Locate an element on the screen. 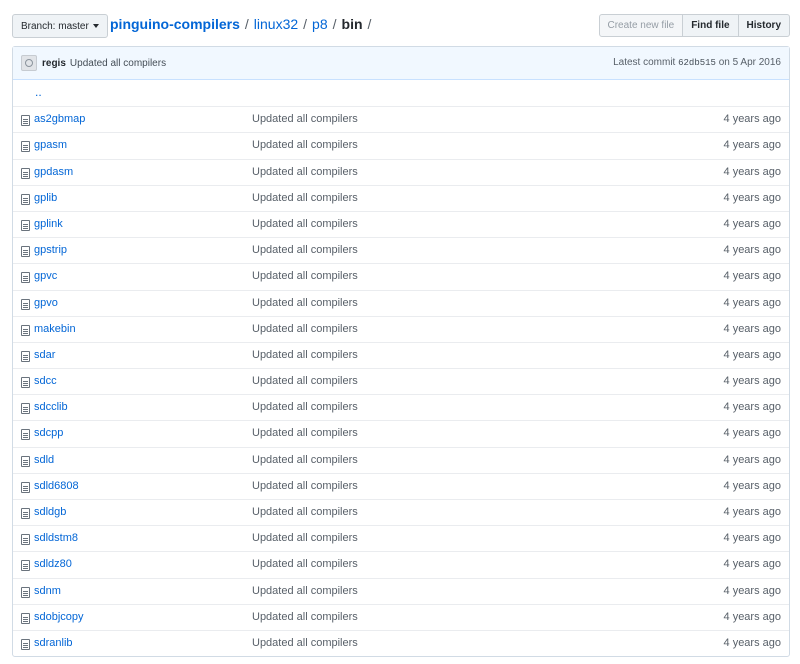 The height and width of the screenshot is (664, 800). file-name-link: sdldgb is located at coordinates (50, 512).